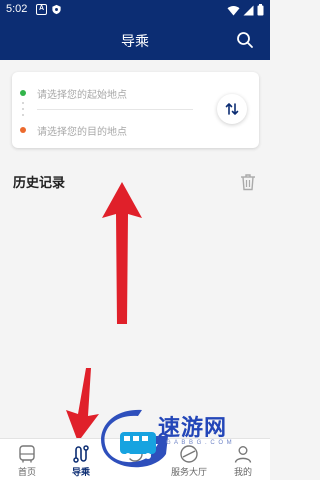 The image size is (320, 480). What do you see at coordinates (39, 183) in the screenshot?
I see `history-title: 历史记录` at bounding box center [39, 183].